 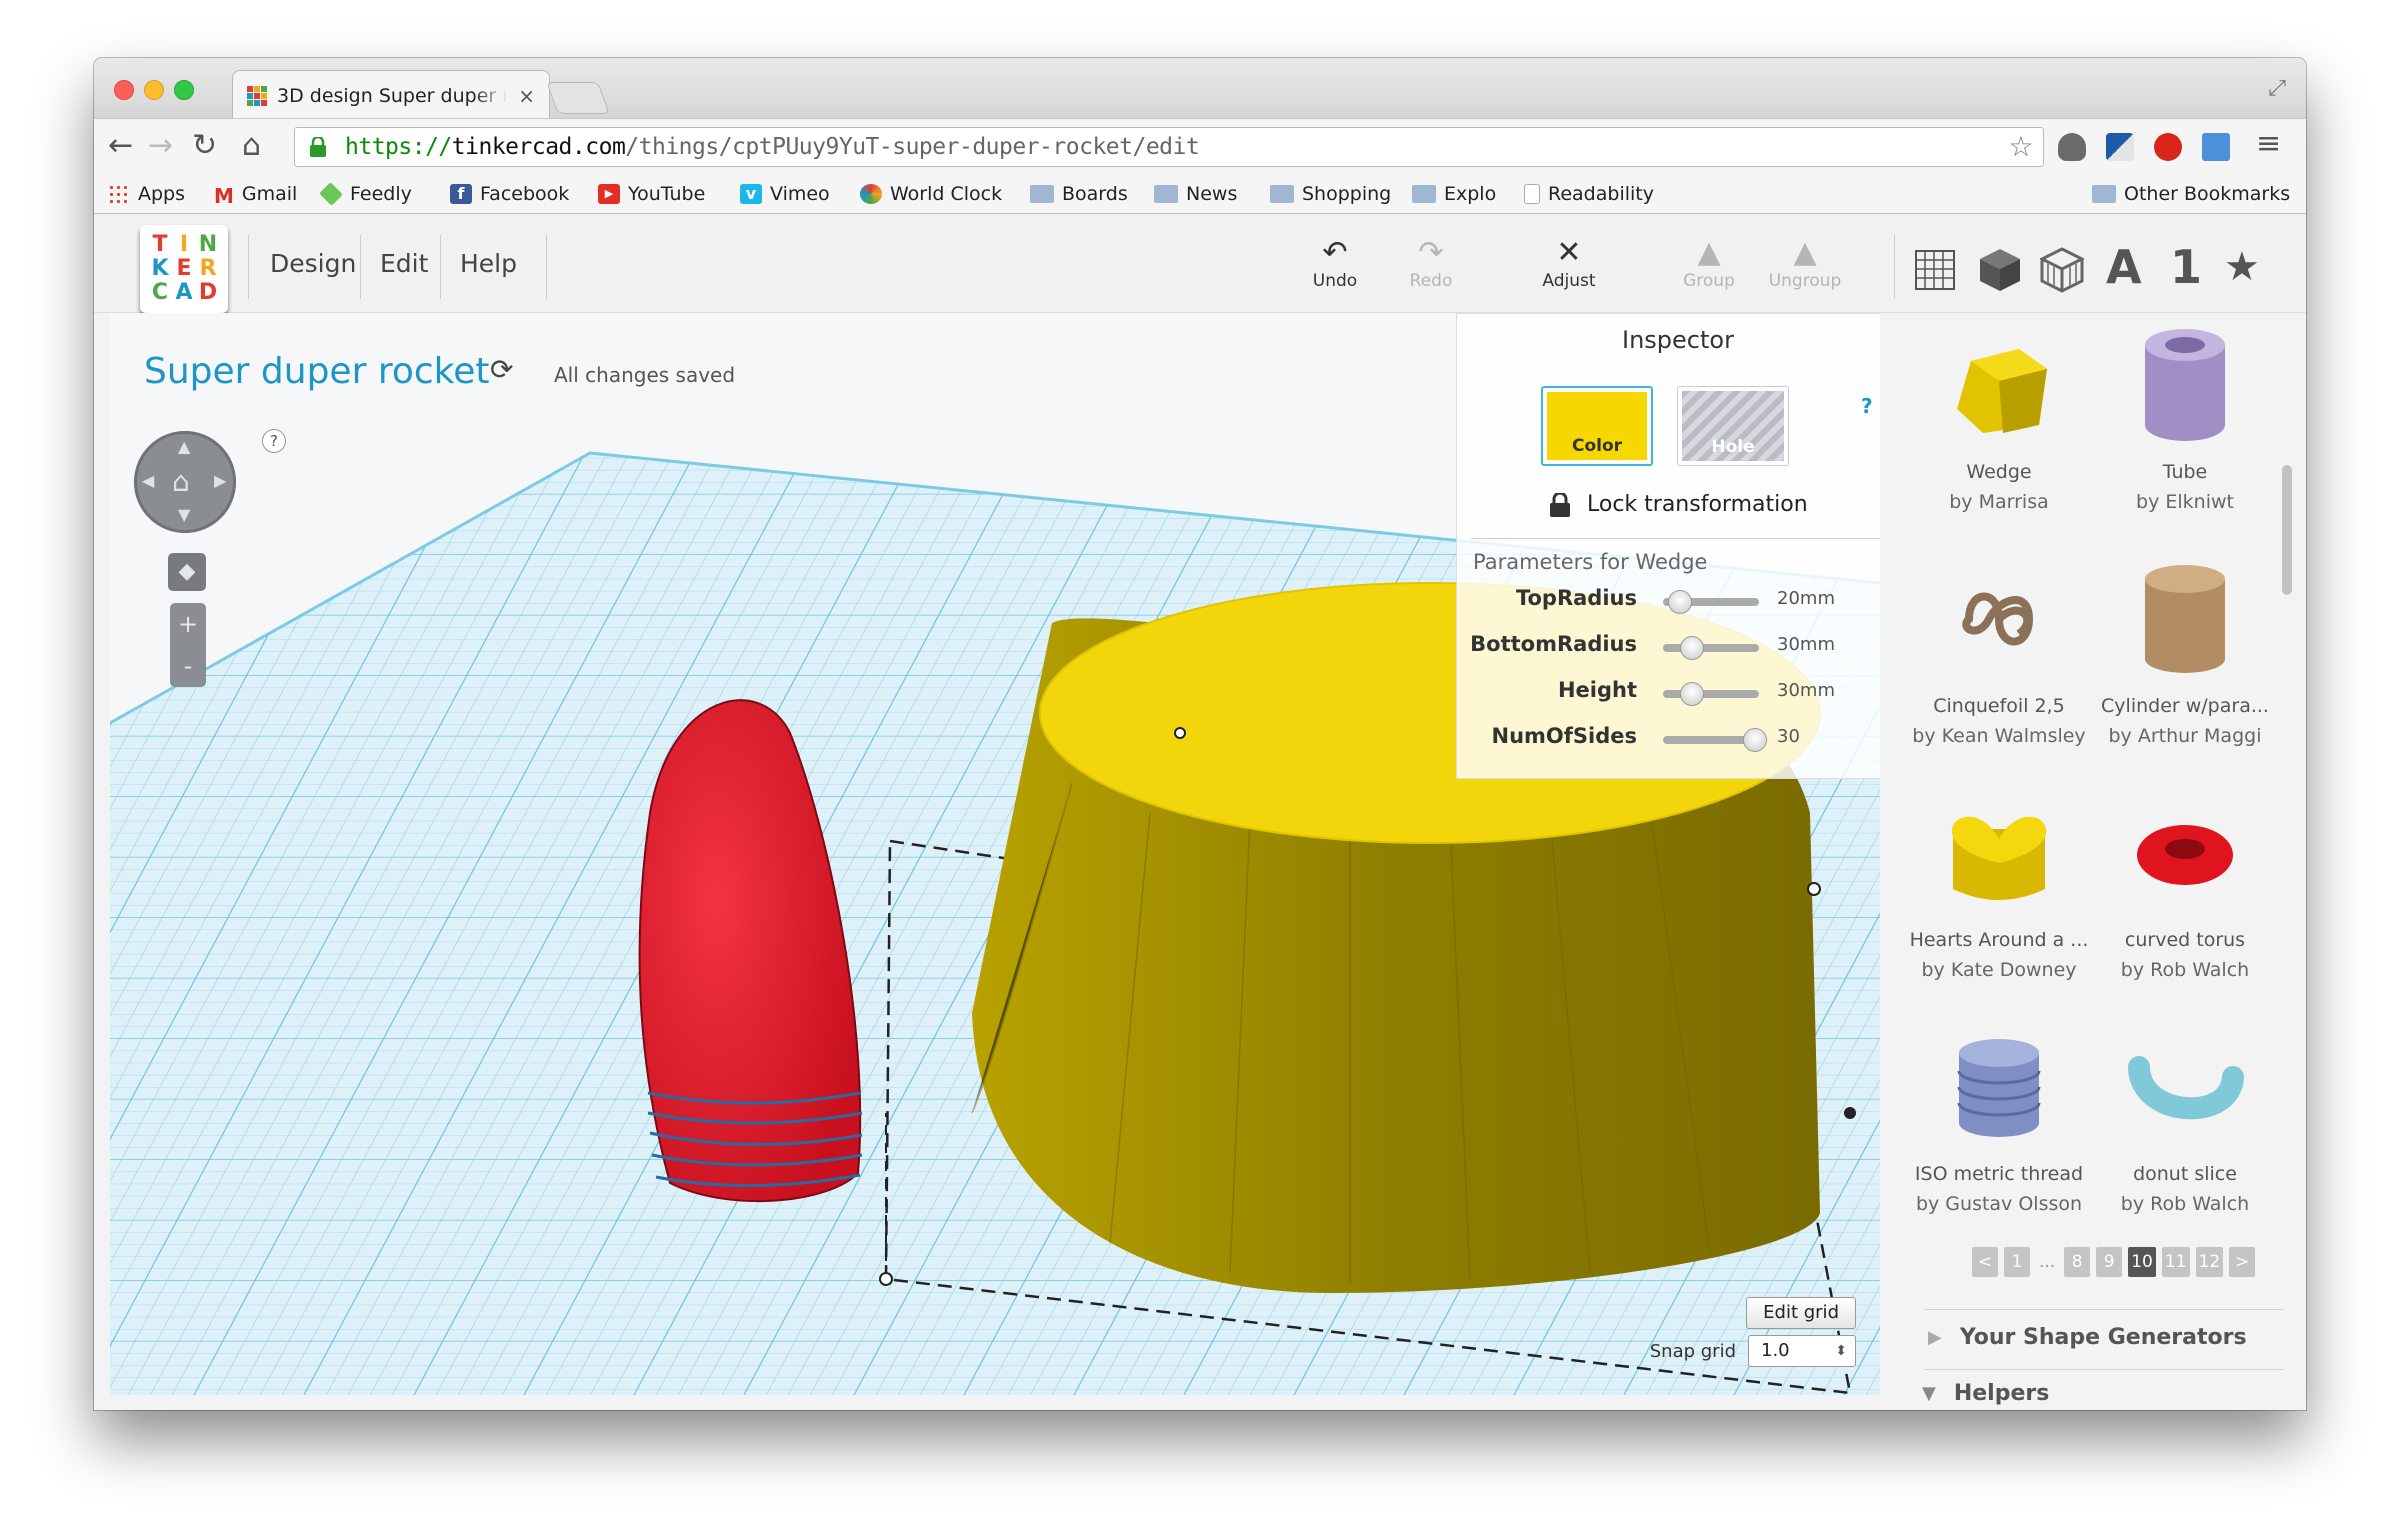 What do you see at coordinates (188, 624) in the screenshot?
I see `zoom-in-button: +` at bounding box center [188, 624].